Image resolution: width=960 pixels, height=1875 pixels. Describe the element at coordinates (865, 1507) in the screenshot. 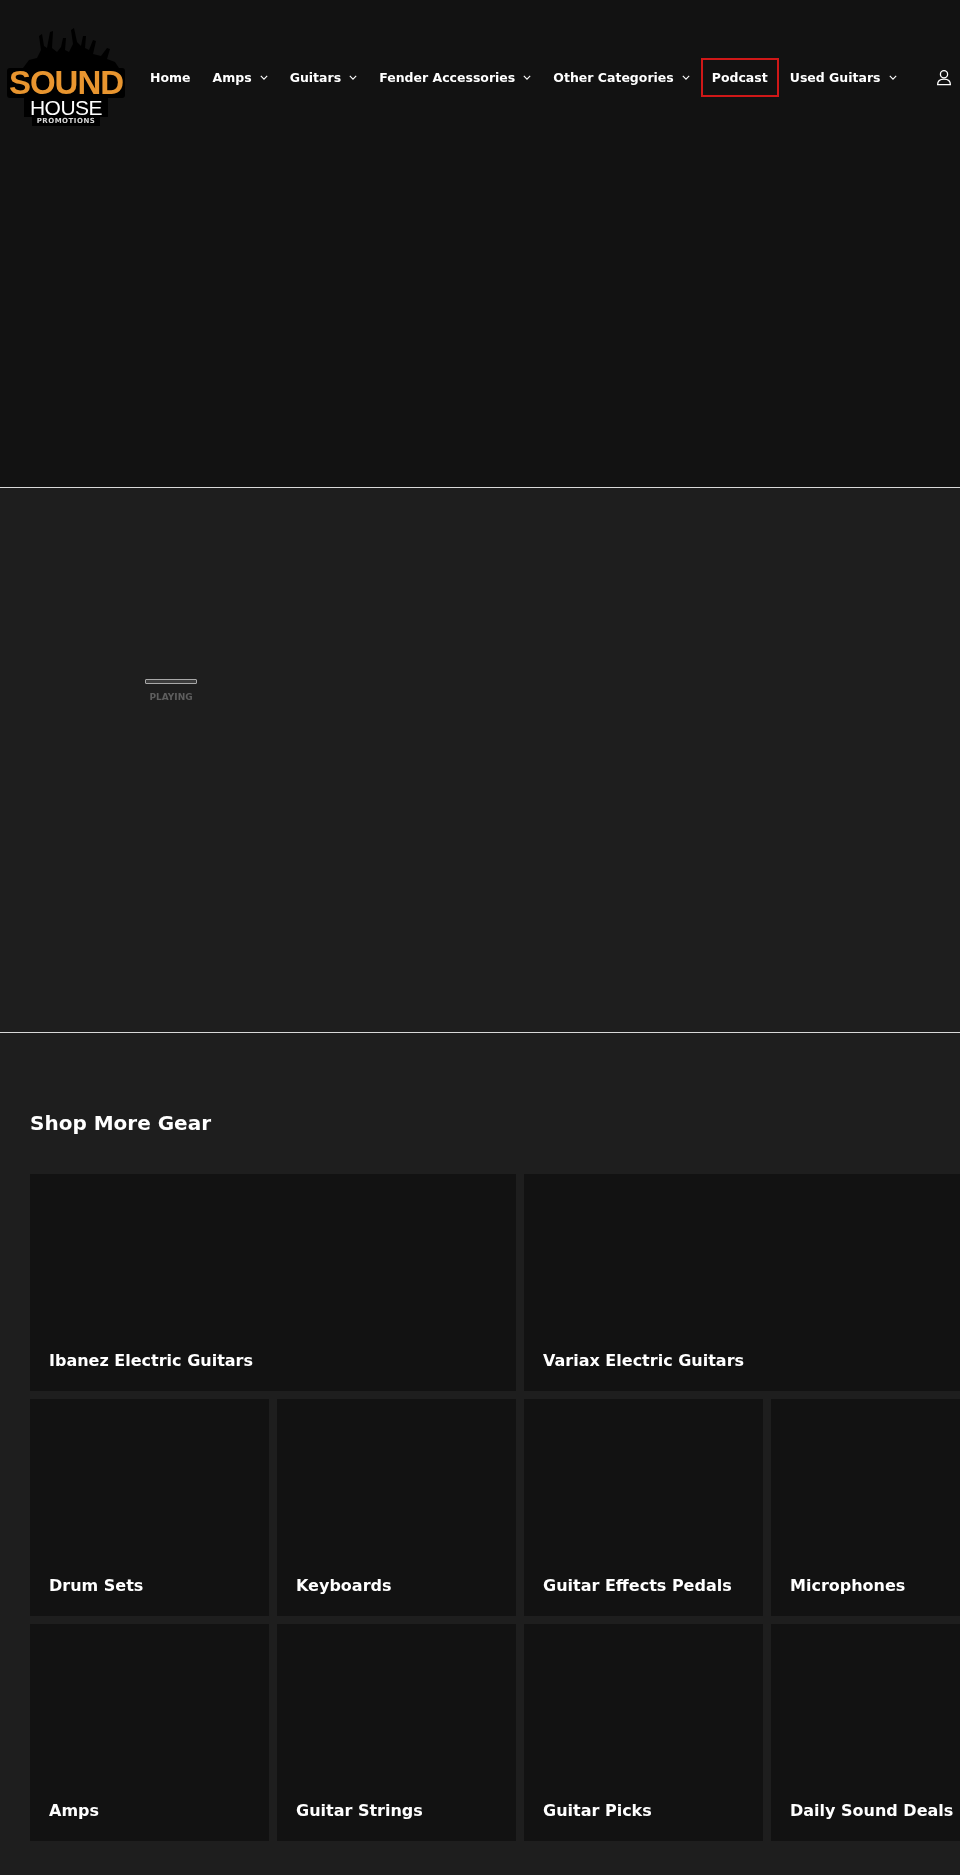

I see `collection-card: Microphones` at that location.